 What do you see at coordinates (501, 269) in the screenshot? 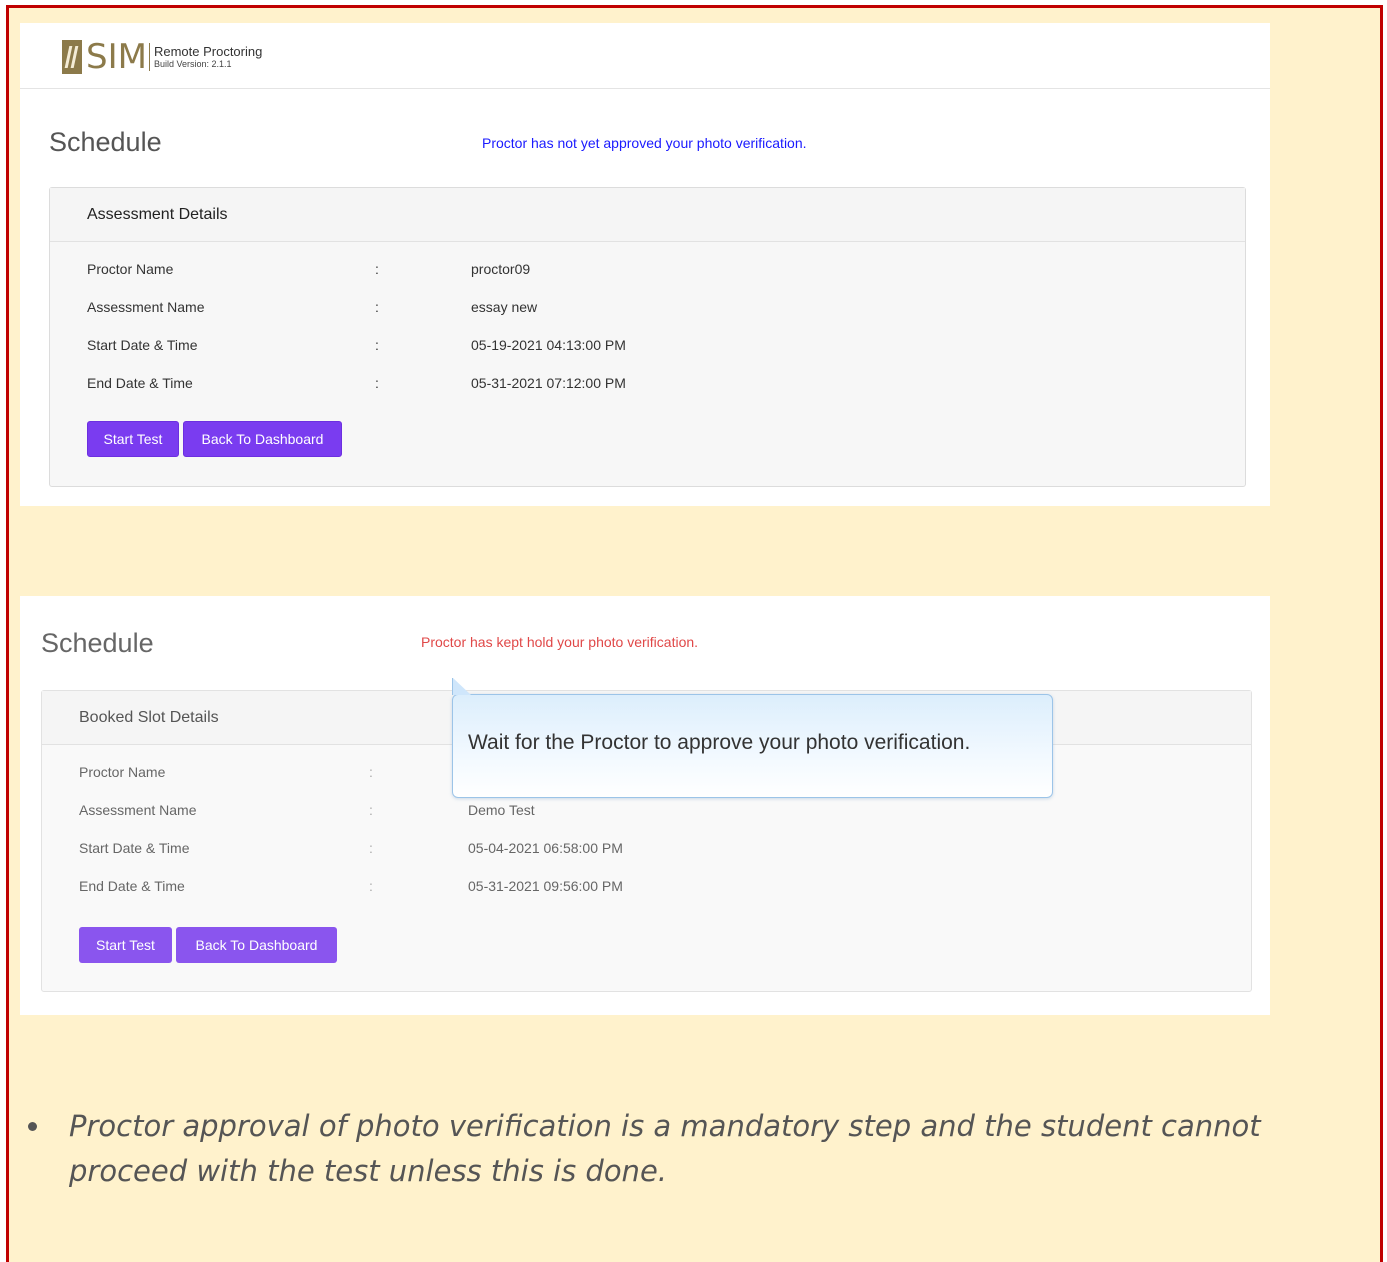
I see `detail-value: proctor09` at bounding box center [501, 269].